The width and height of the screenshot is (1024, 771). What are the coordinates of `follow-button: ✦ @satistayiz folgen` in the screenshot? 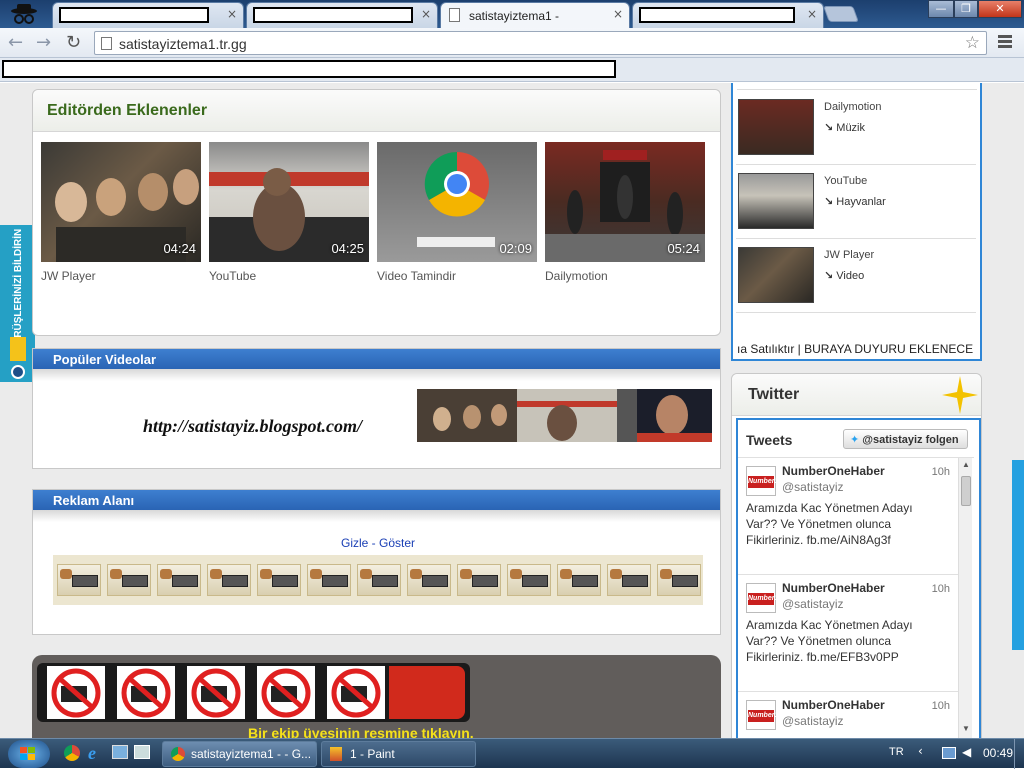 It's located at (905, 439).